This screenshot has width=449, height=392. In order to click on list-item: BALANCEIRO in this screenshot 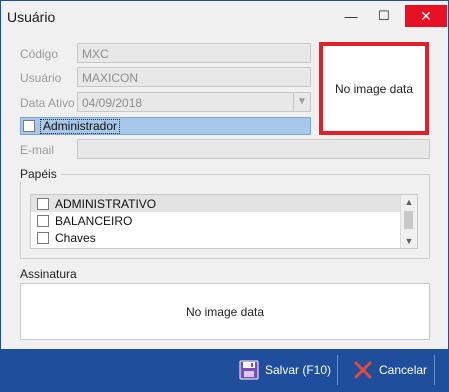, I will do `click(224, 220)`.